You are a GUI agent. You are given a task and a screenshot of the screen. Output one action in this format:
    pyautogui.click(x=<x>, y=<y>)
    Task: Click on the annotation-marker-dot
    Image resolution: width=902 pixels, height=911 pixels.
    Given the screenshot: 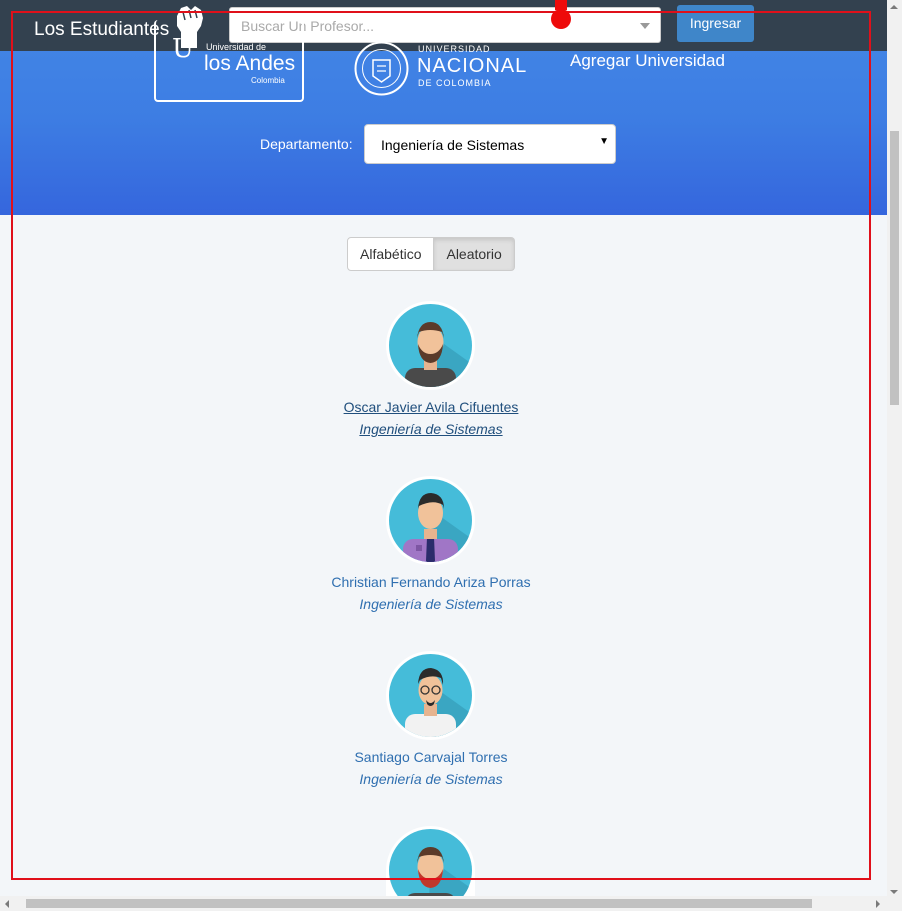 What is the action you would take?
    pyautogui.click(x=561, y=19)
    